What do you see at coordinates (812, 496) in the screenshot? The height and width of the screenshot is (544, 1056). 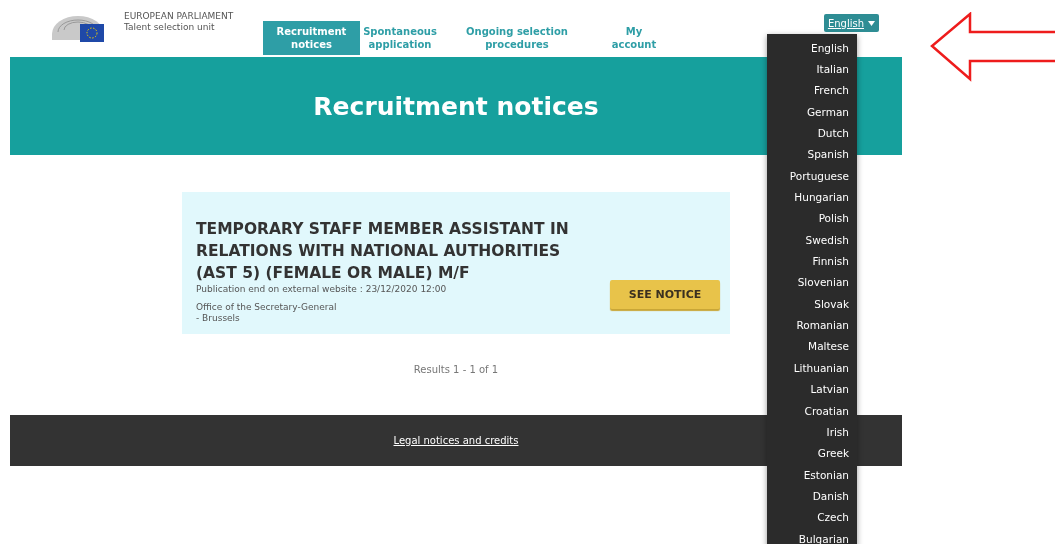 I see `language-option: Danish` at bounding box center [812, 496].